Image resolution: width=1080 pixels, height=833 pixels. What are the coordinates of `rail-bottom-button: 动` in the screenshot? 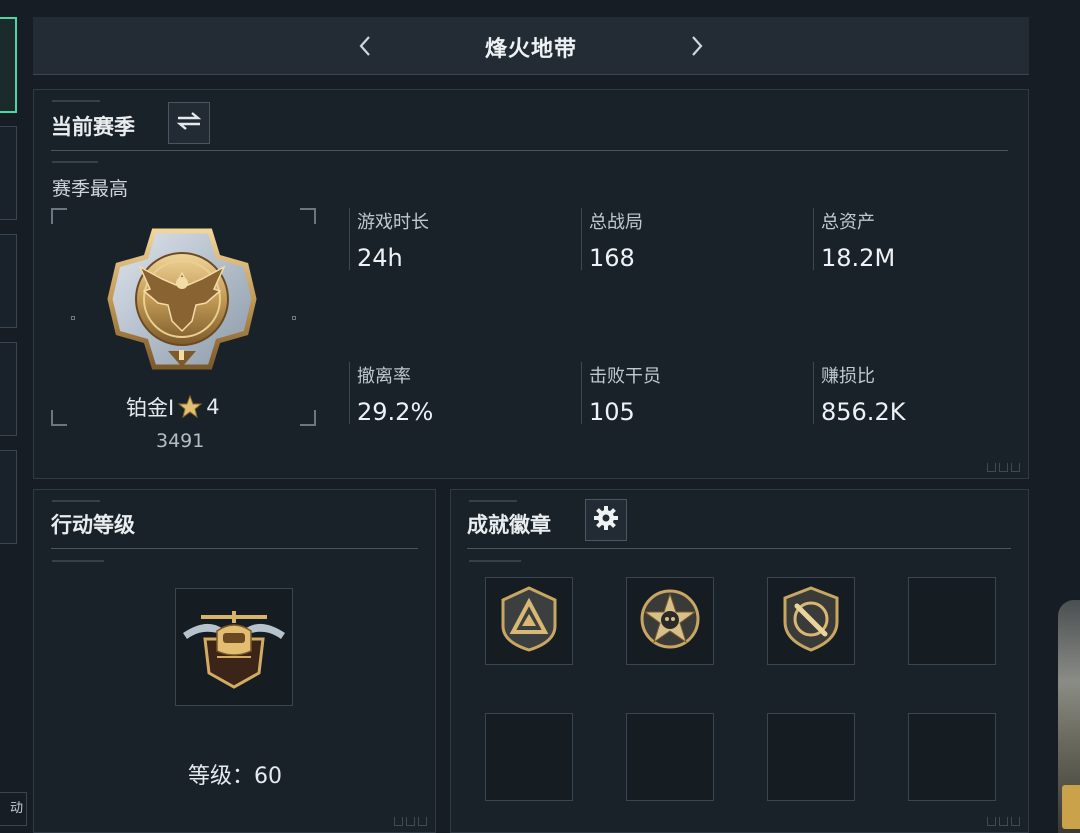 It's located at (13, 809).